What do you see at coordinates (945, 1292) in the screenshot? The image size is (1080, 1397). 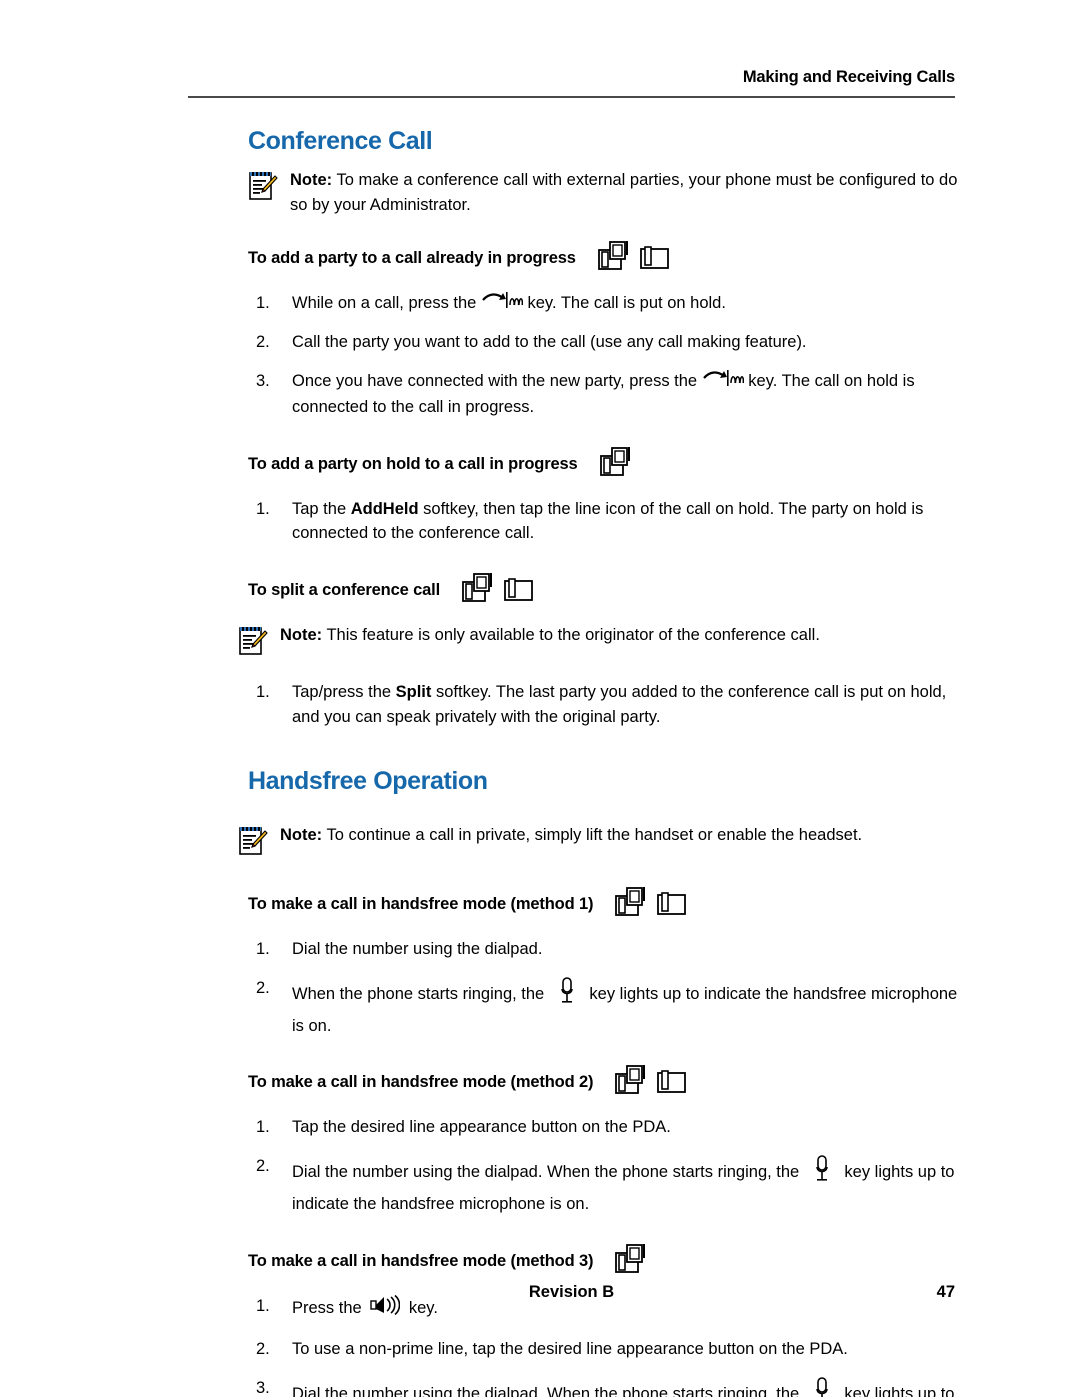 I see `page-number: 47` at bounding box center [945, 1292].